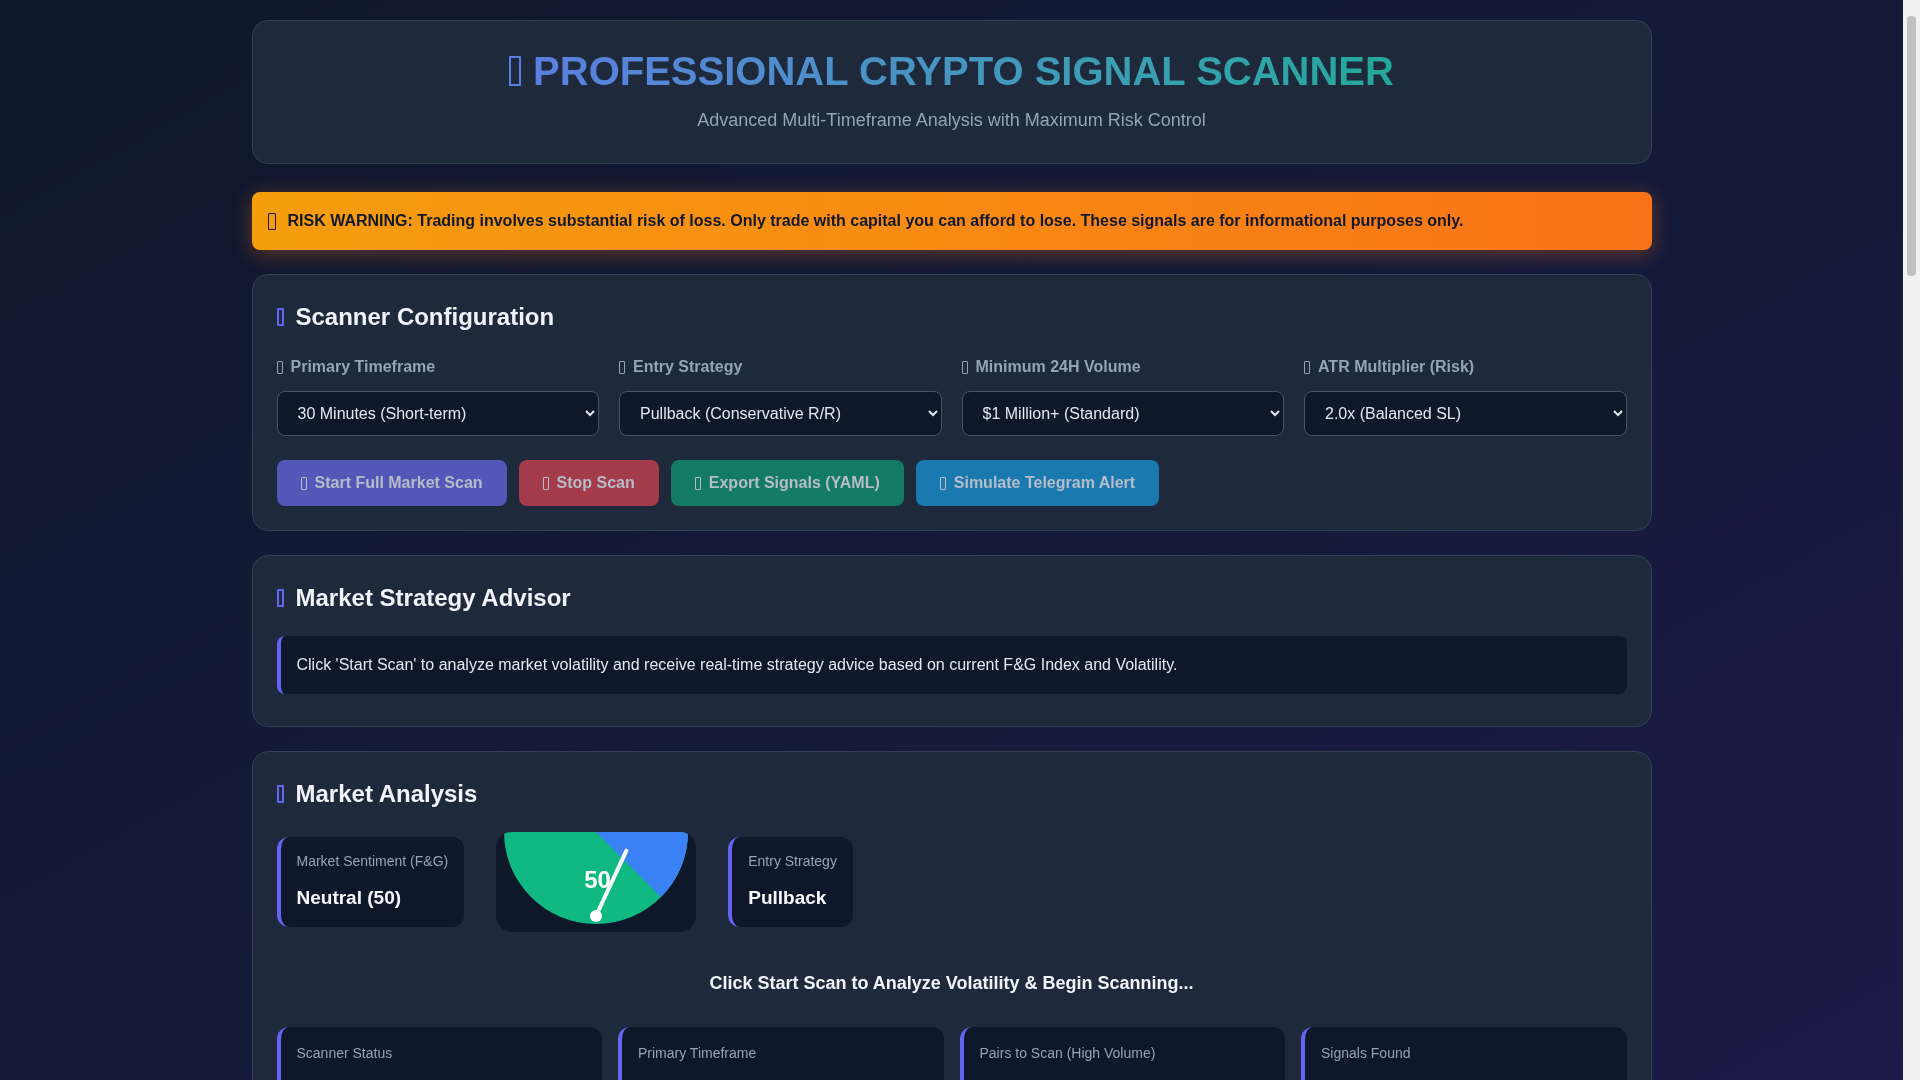 This screenshot has width=1920, height=1080. What do you see at coordinates (433, 598) in the screenshot?
I see `section-title: Market Strategy Advisor` at bounding box center [433, 598].